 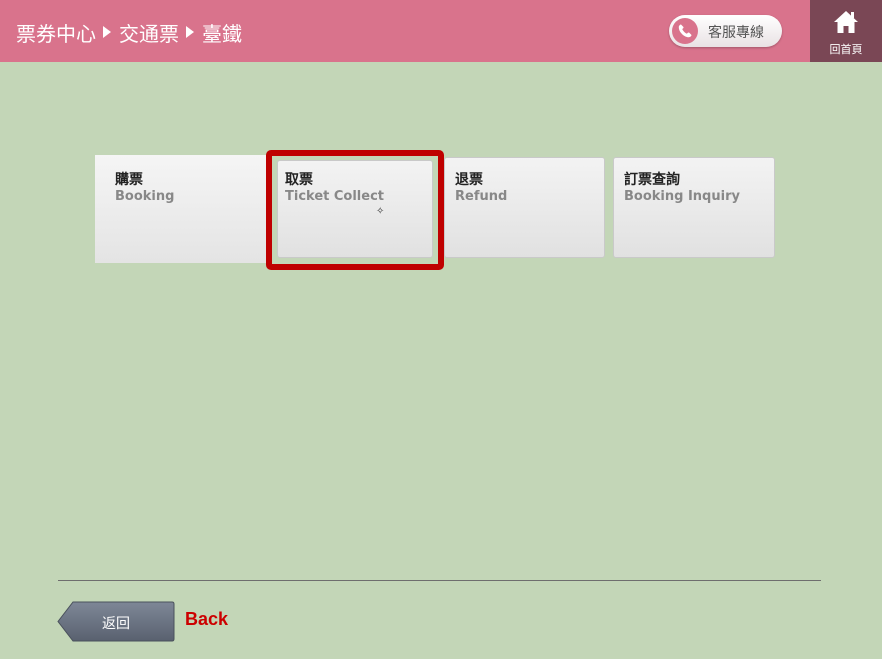 I want to click on booking-title: 購票, so click(x=129, y=180).